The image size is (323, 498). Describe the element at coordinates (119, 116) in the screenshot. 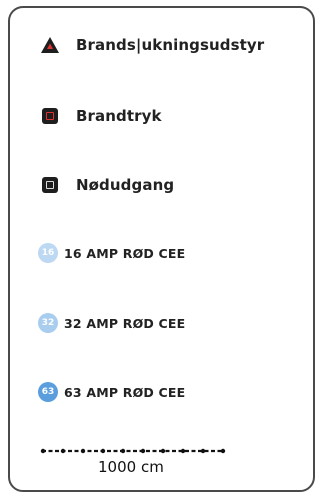

I see `legend-item-label: Brandtryk` at that location.